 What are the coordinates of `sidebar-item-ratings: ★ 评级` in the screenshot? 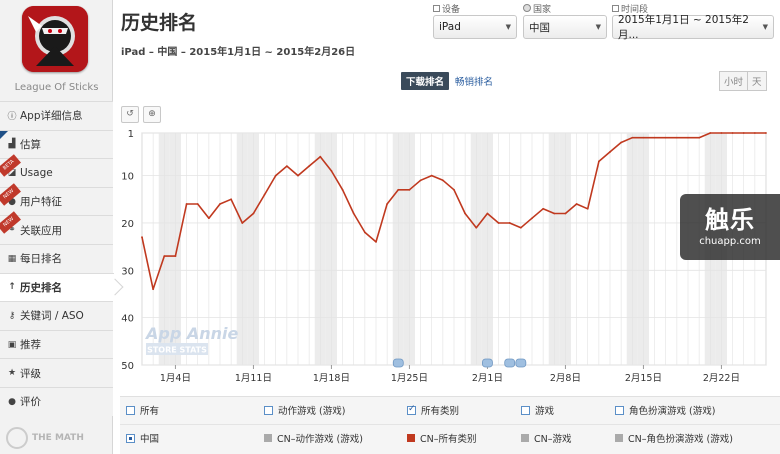 It's located at (56, 372).